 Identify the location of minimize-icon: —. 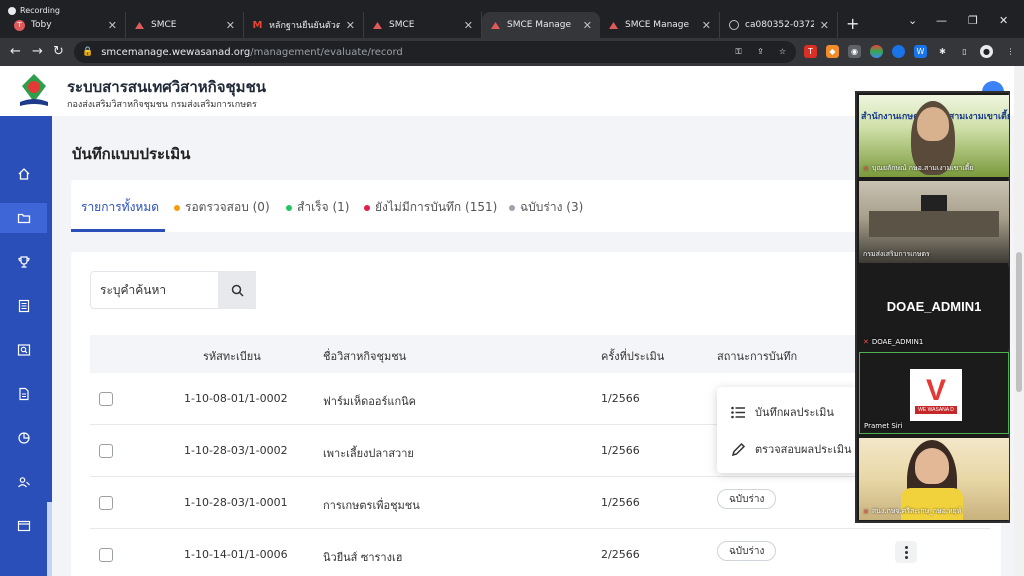
(941, 20).